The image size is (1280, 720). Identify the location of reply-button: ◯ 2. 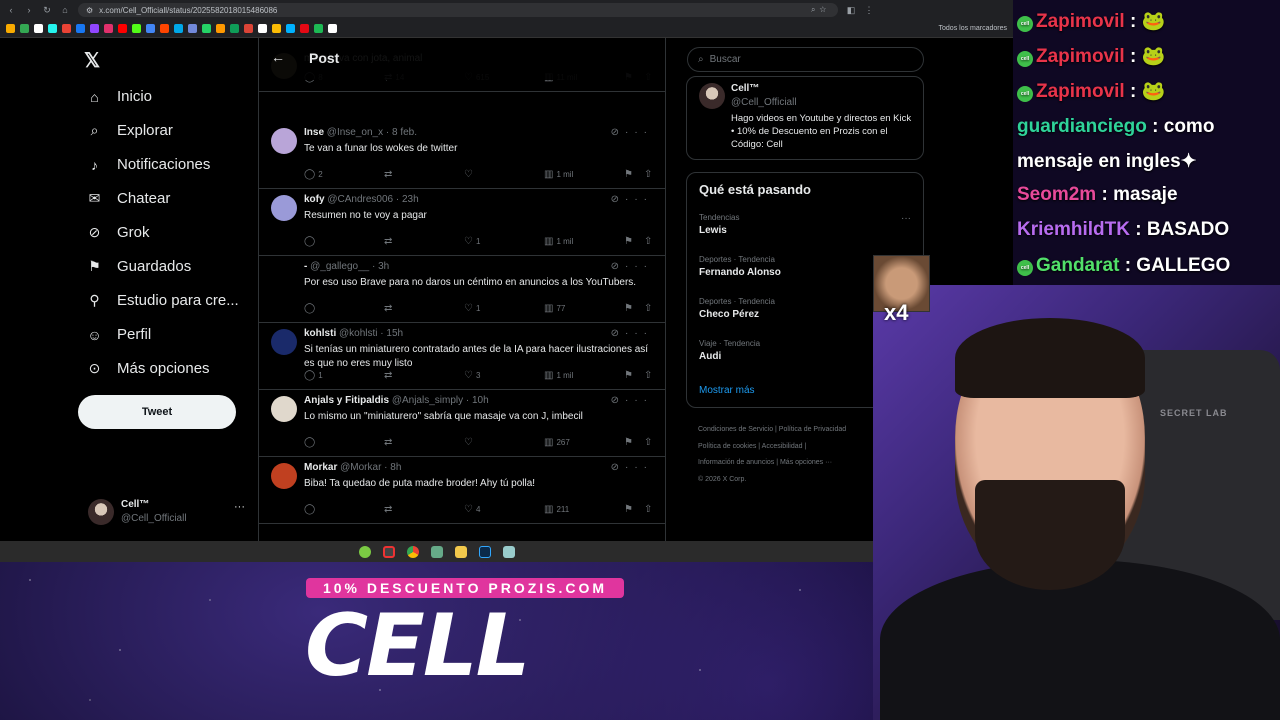
(313, 174).